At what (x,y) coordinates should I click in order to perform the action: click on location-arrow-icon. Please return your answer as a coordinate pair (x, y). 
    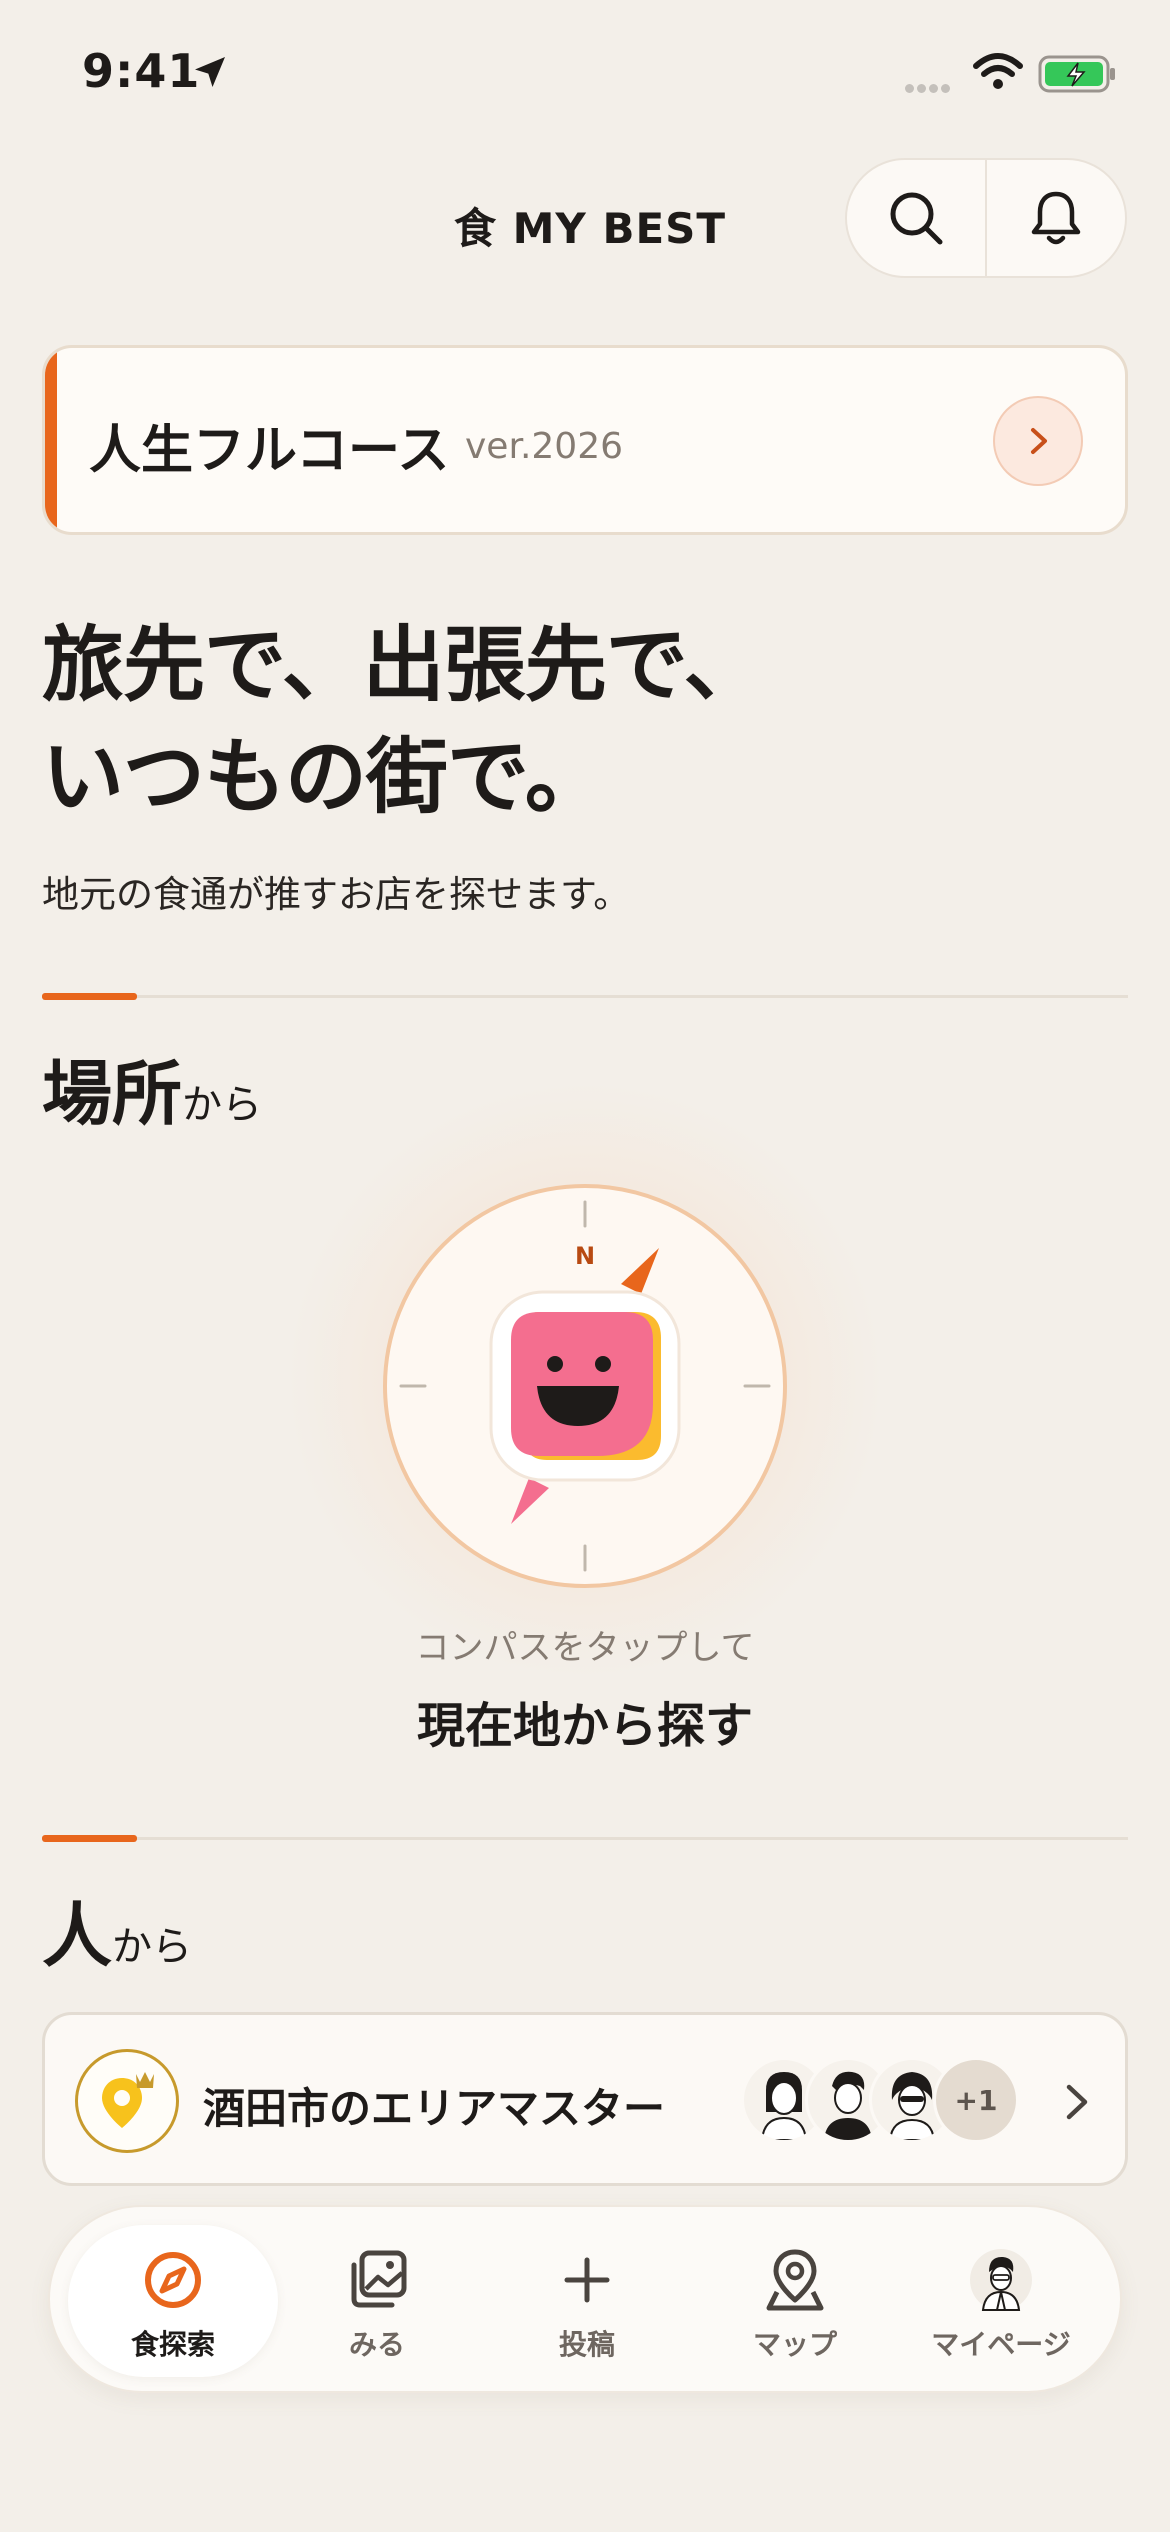
    Looking at the image, I should click on (210, 72).